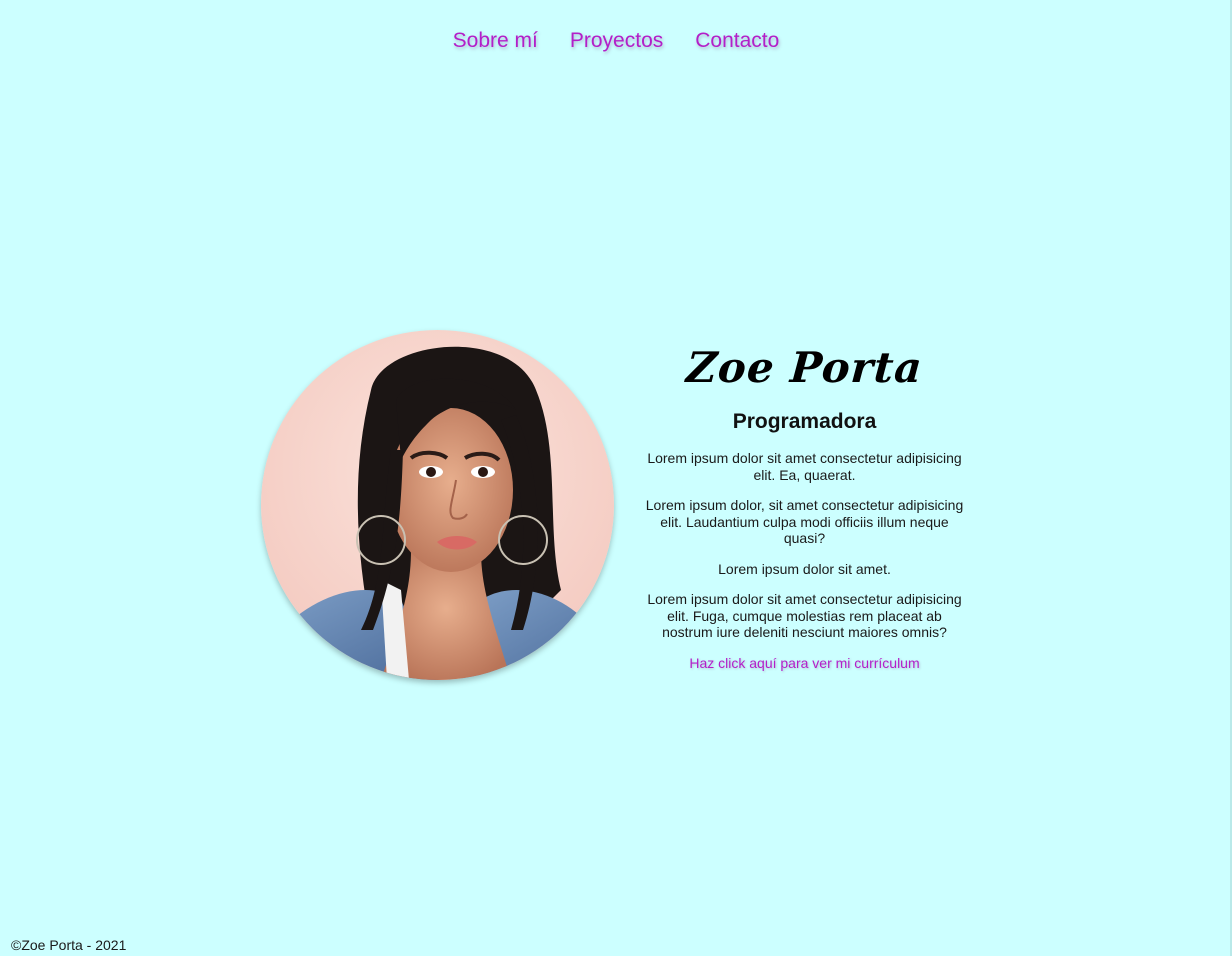 The height and width of the screenshot is (956, 1232). Describe the element at coordinates (804, 663) in the screenshot. I see `cv-link: Haz click aquí para ver mi currículum` at that location.